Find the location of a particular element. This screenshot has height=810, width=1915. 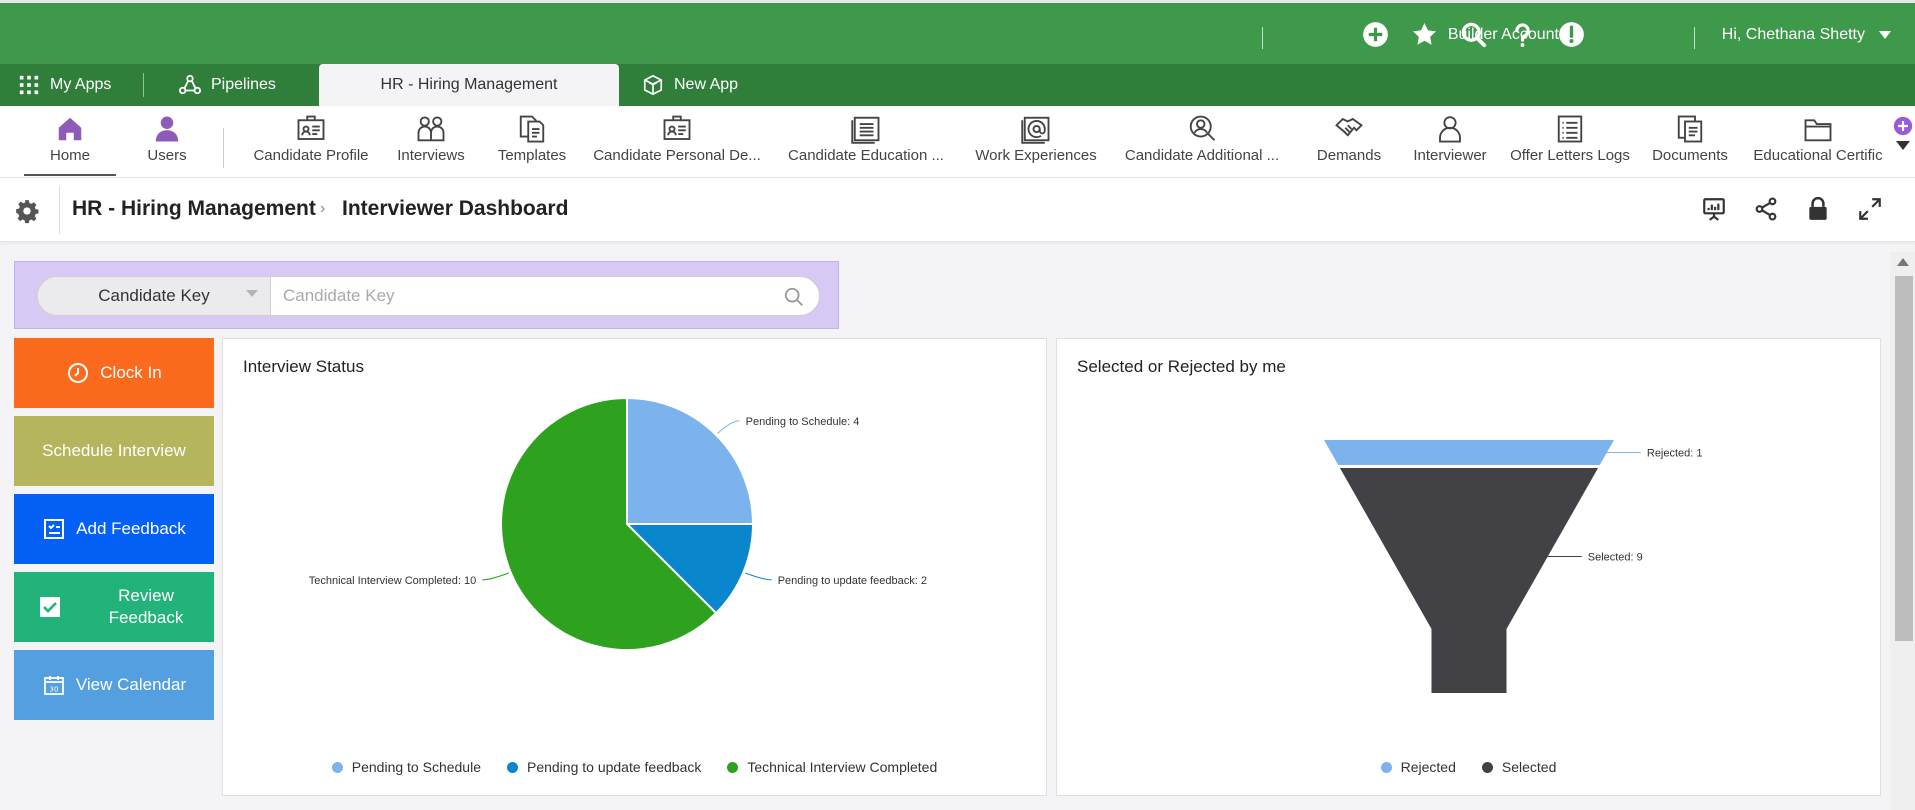

module-label: Work Experiences is located at coordinates (1036, 155).